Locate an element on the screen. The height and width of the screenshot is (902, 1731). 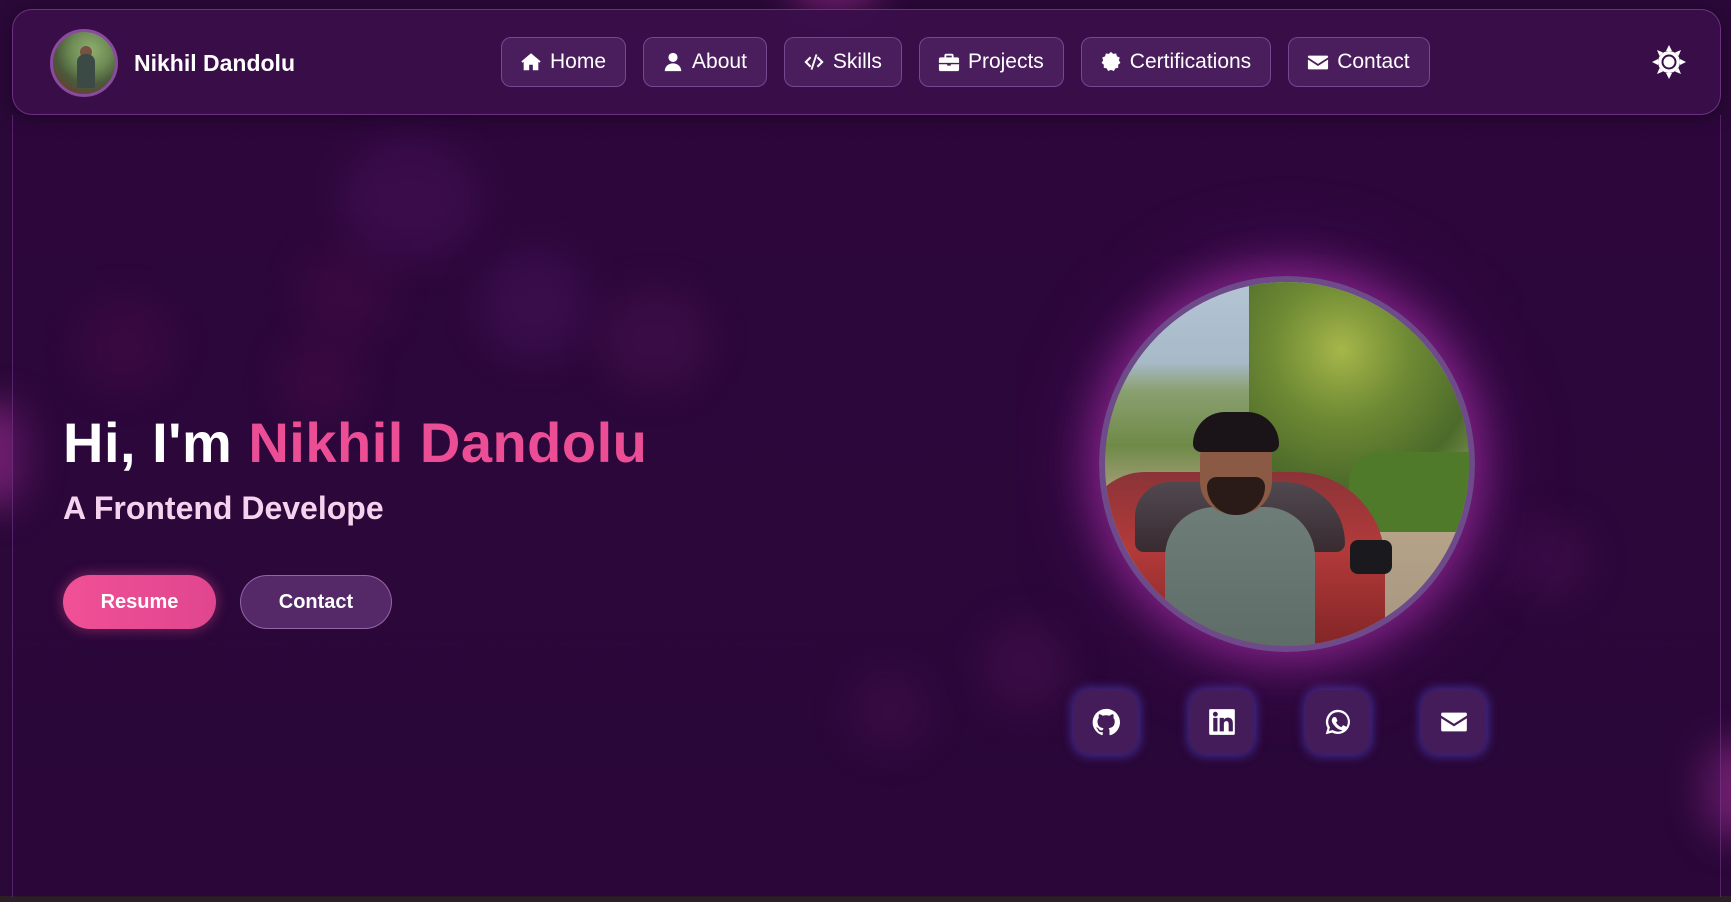
nav-about: About is located at coordinates (705, 62).